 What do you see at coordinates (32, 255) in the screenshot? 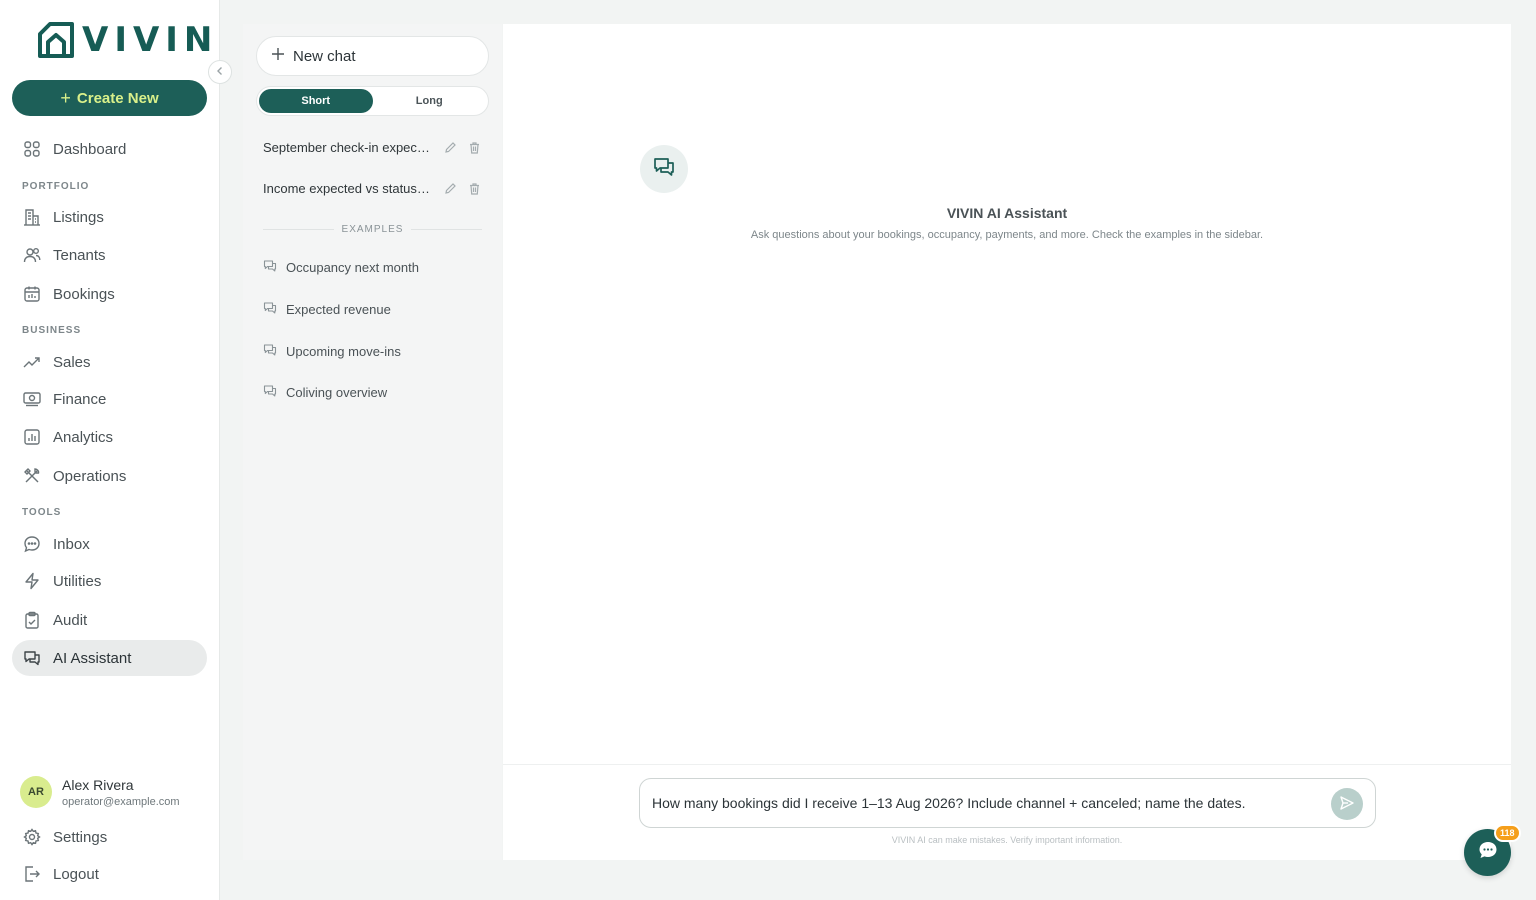
I see `users-icon` at bounding box center [32, 255].